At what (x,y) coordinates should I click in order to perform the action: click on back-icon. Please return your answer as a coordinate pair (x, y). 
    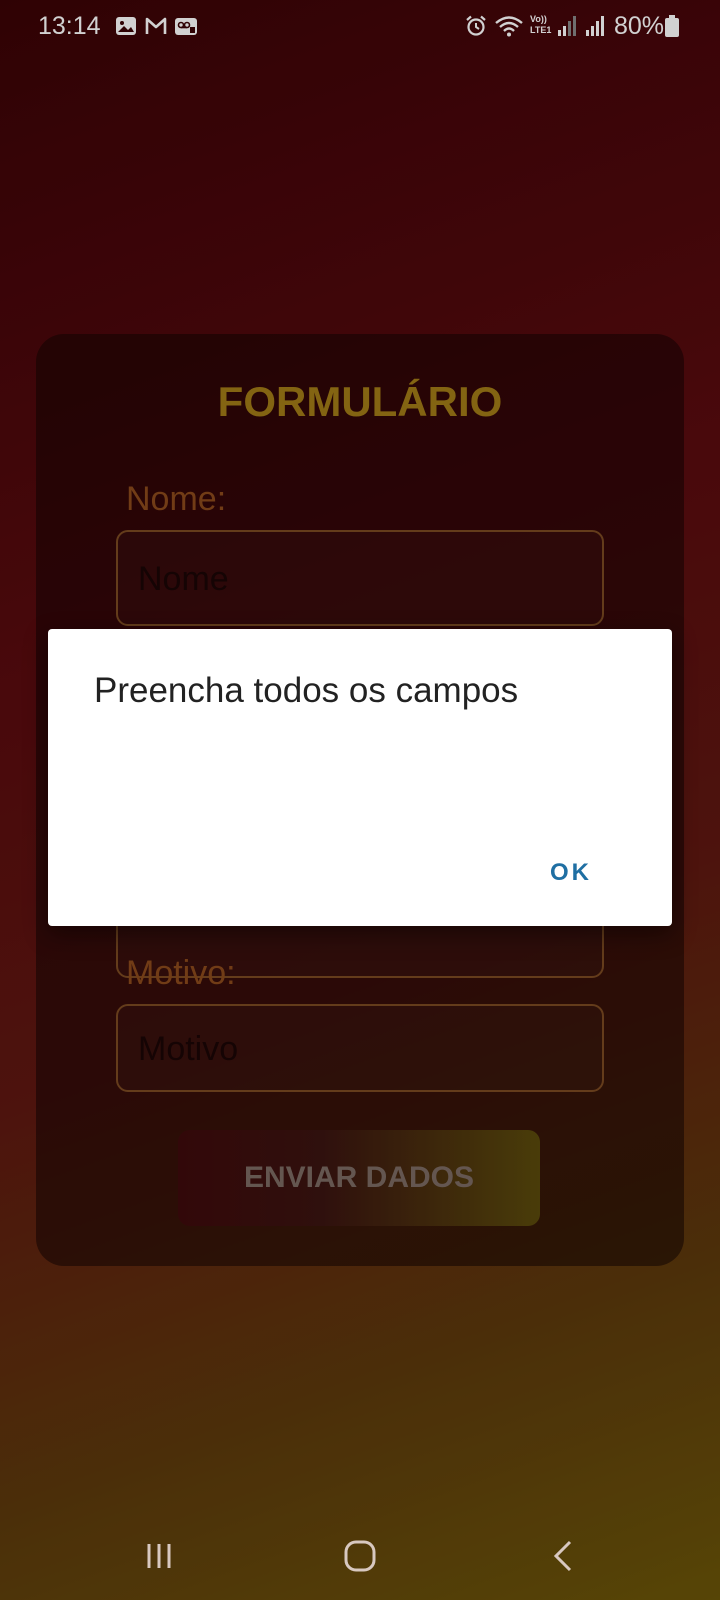
    Looking at the image, I should click on (564, 1556).